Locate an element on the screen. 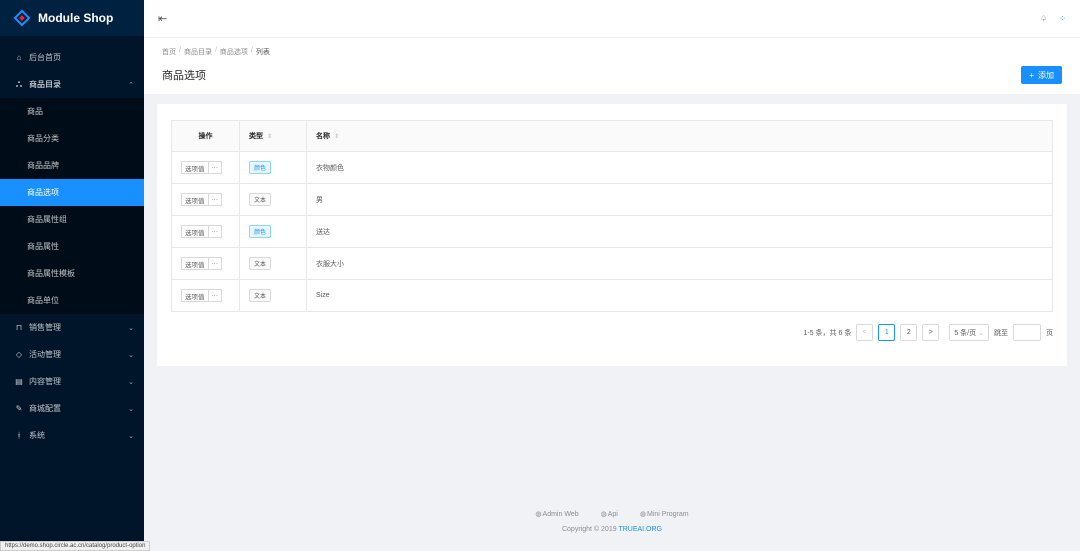 This screenshot has width=1080, height=551. sidebar-item-home: ⌂ 后台首页 is located at coordinates (72, 57).